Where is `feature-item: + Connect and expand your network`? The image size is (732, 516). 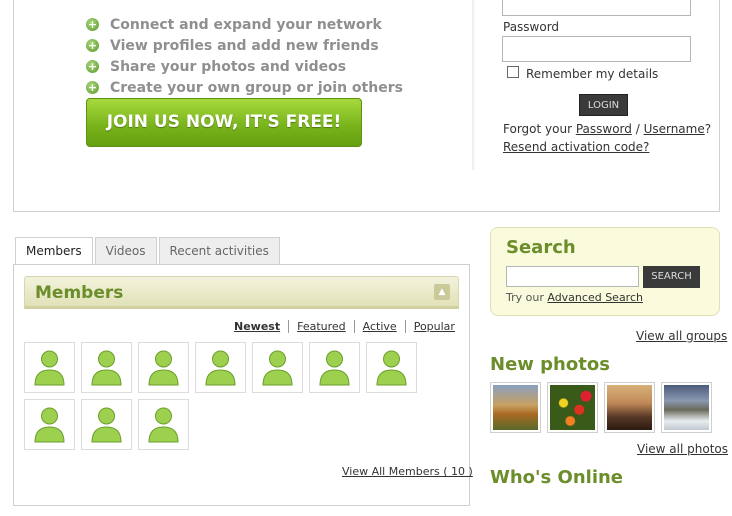 feature-item: + Connect and expand your network is located at coordinates (244, 24).